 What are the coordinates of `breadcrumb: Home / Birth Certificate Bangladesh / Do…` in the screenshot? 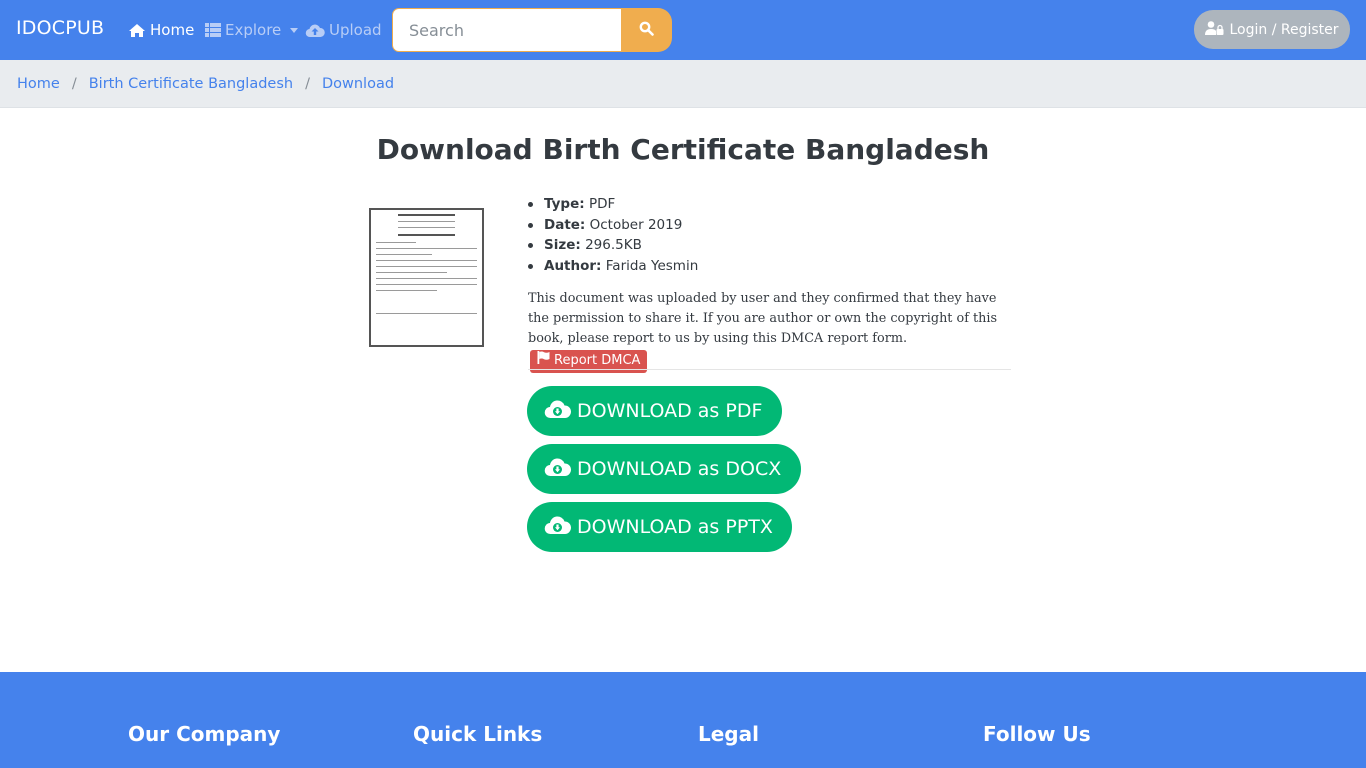 It's located at (683, 84).